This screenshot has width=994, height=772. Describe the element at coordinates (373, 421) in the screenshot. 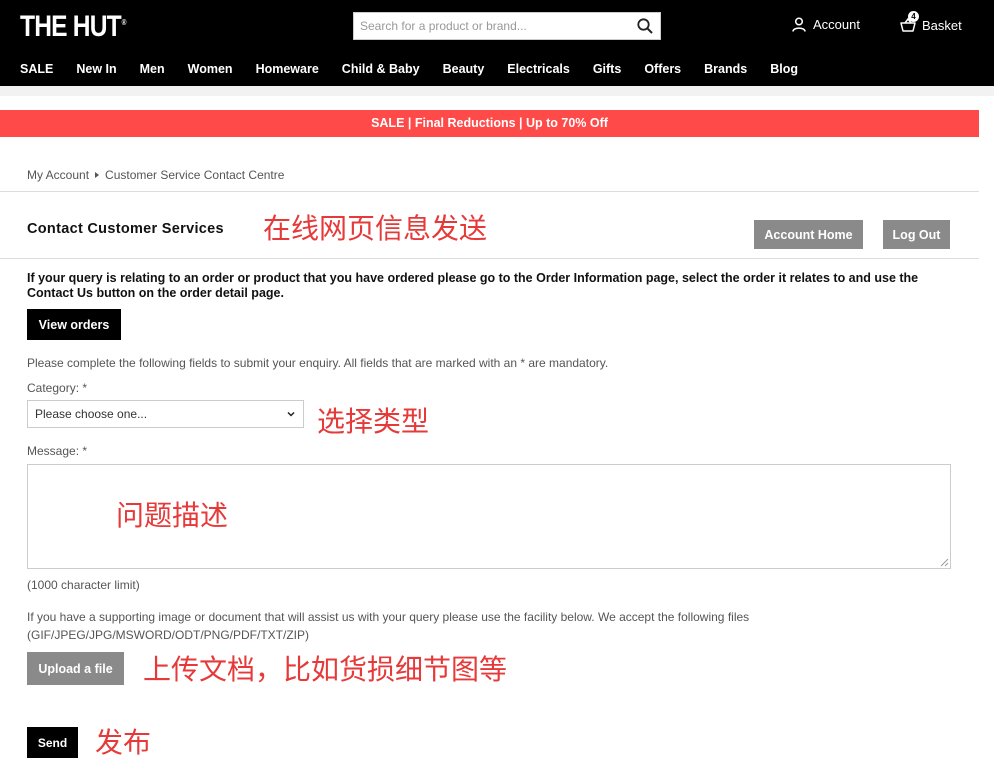

I see `annotation-choose-type: 选择类型` at that location.